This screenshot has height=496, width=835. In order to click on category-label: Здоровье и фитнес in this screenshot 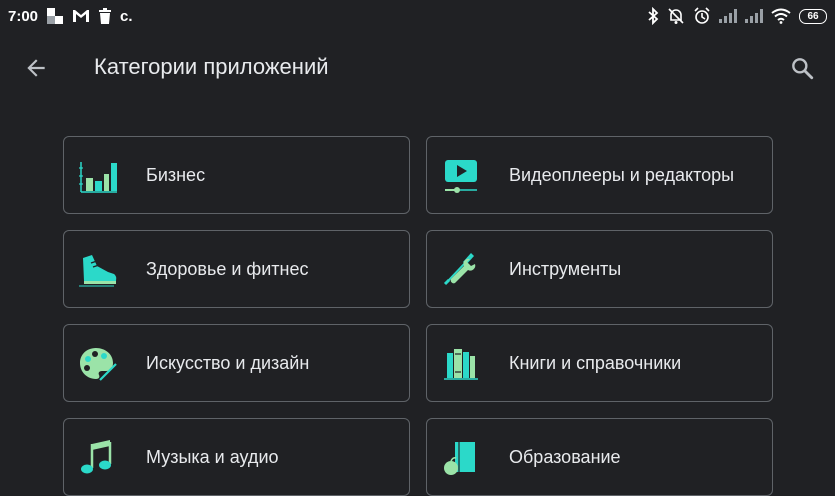, I will do `click(227, 269)`.